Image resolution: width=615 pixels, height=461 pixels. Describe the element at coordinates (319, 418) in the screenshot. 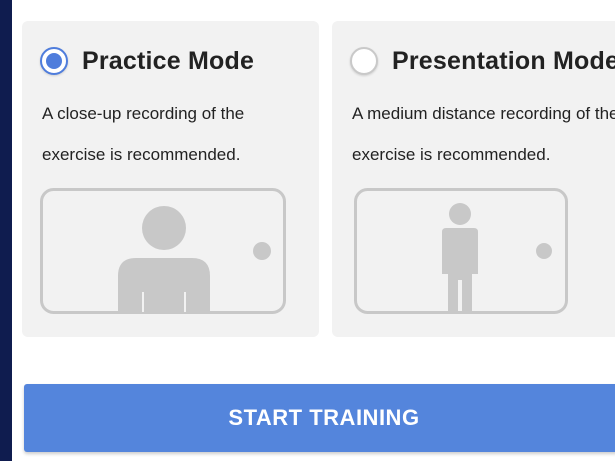

I see `start-training-button: START TRAINING` at that location.